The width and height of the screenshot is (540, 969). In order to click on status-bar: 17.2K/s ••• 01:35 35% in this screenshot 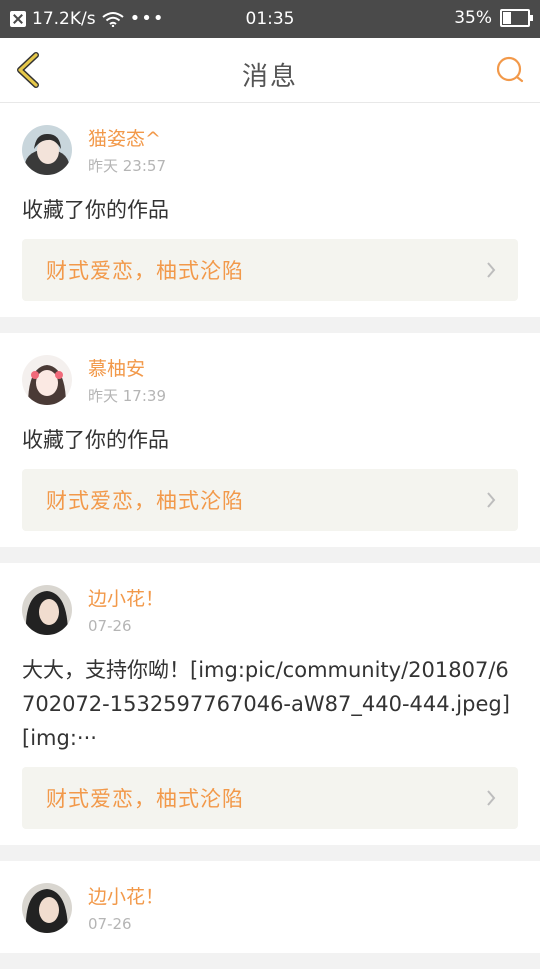, I will do `click(270, 19)`.